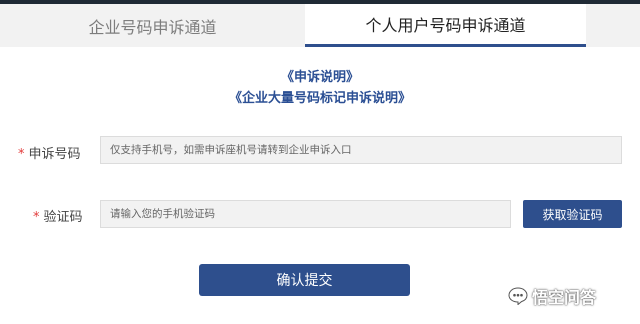 The width and height of the screenshot is (640, 324). Describe the element at coordinates (320, 96) in the screenshot. I see `enterprise-bulk-notes-link: 《企业大量号码标记申诉说明》` at that location.